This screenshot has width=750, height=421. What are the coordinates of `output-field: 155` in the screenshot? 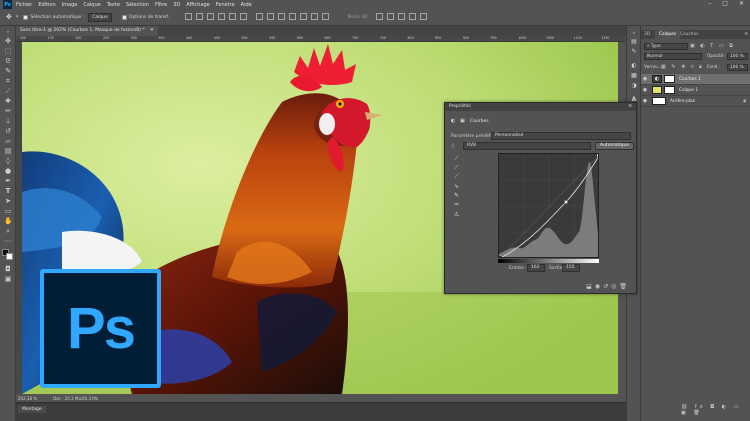 It's located at (571, 268).